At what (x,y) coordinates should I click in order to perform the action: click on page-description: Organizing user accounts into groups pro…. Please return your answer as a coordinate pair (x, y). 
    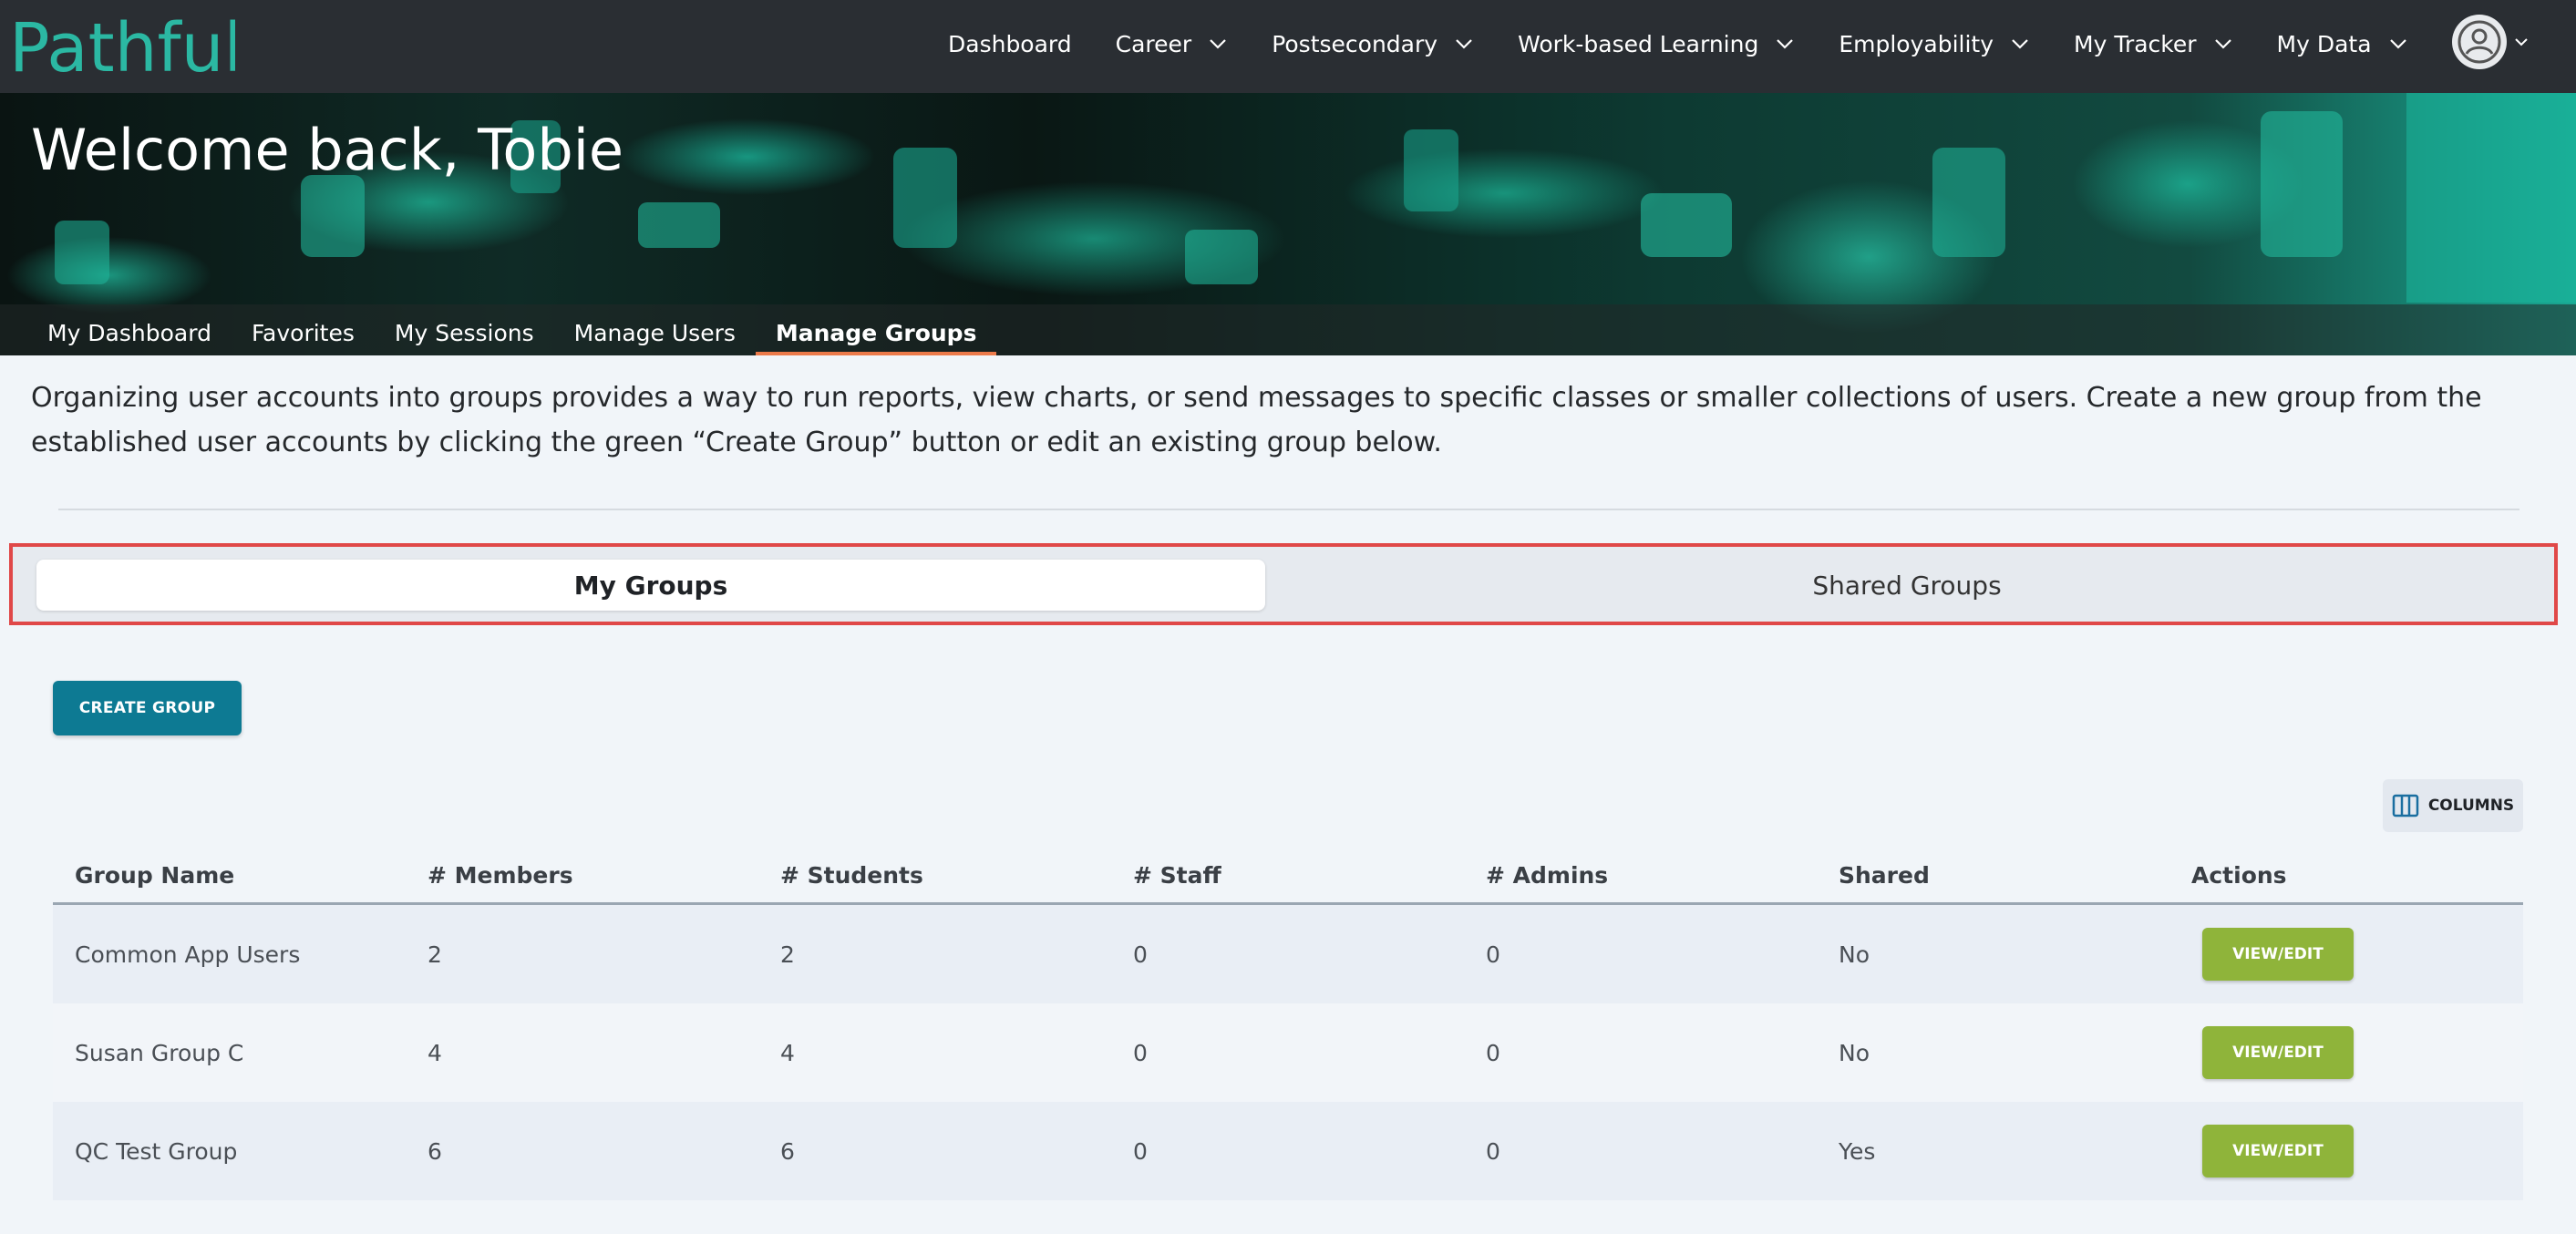
    Looking at the image, I should click on (1256, 420).